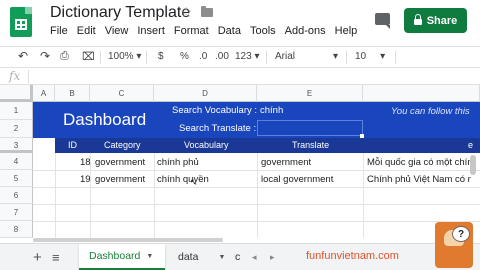  Describe the element at coordinates (471, 145) in the screenshot. I see `header-example: e` at that location.